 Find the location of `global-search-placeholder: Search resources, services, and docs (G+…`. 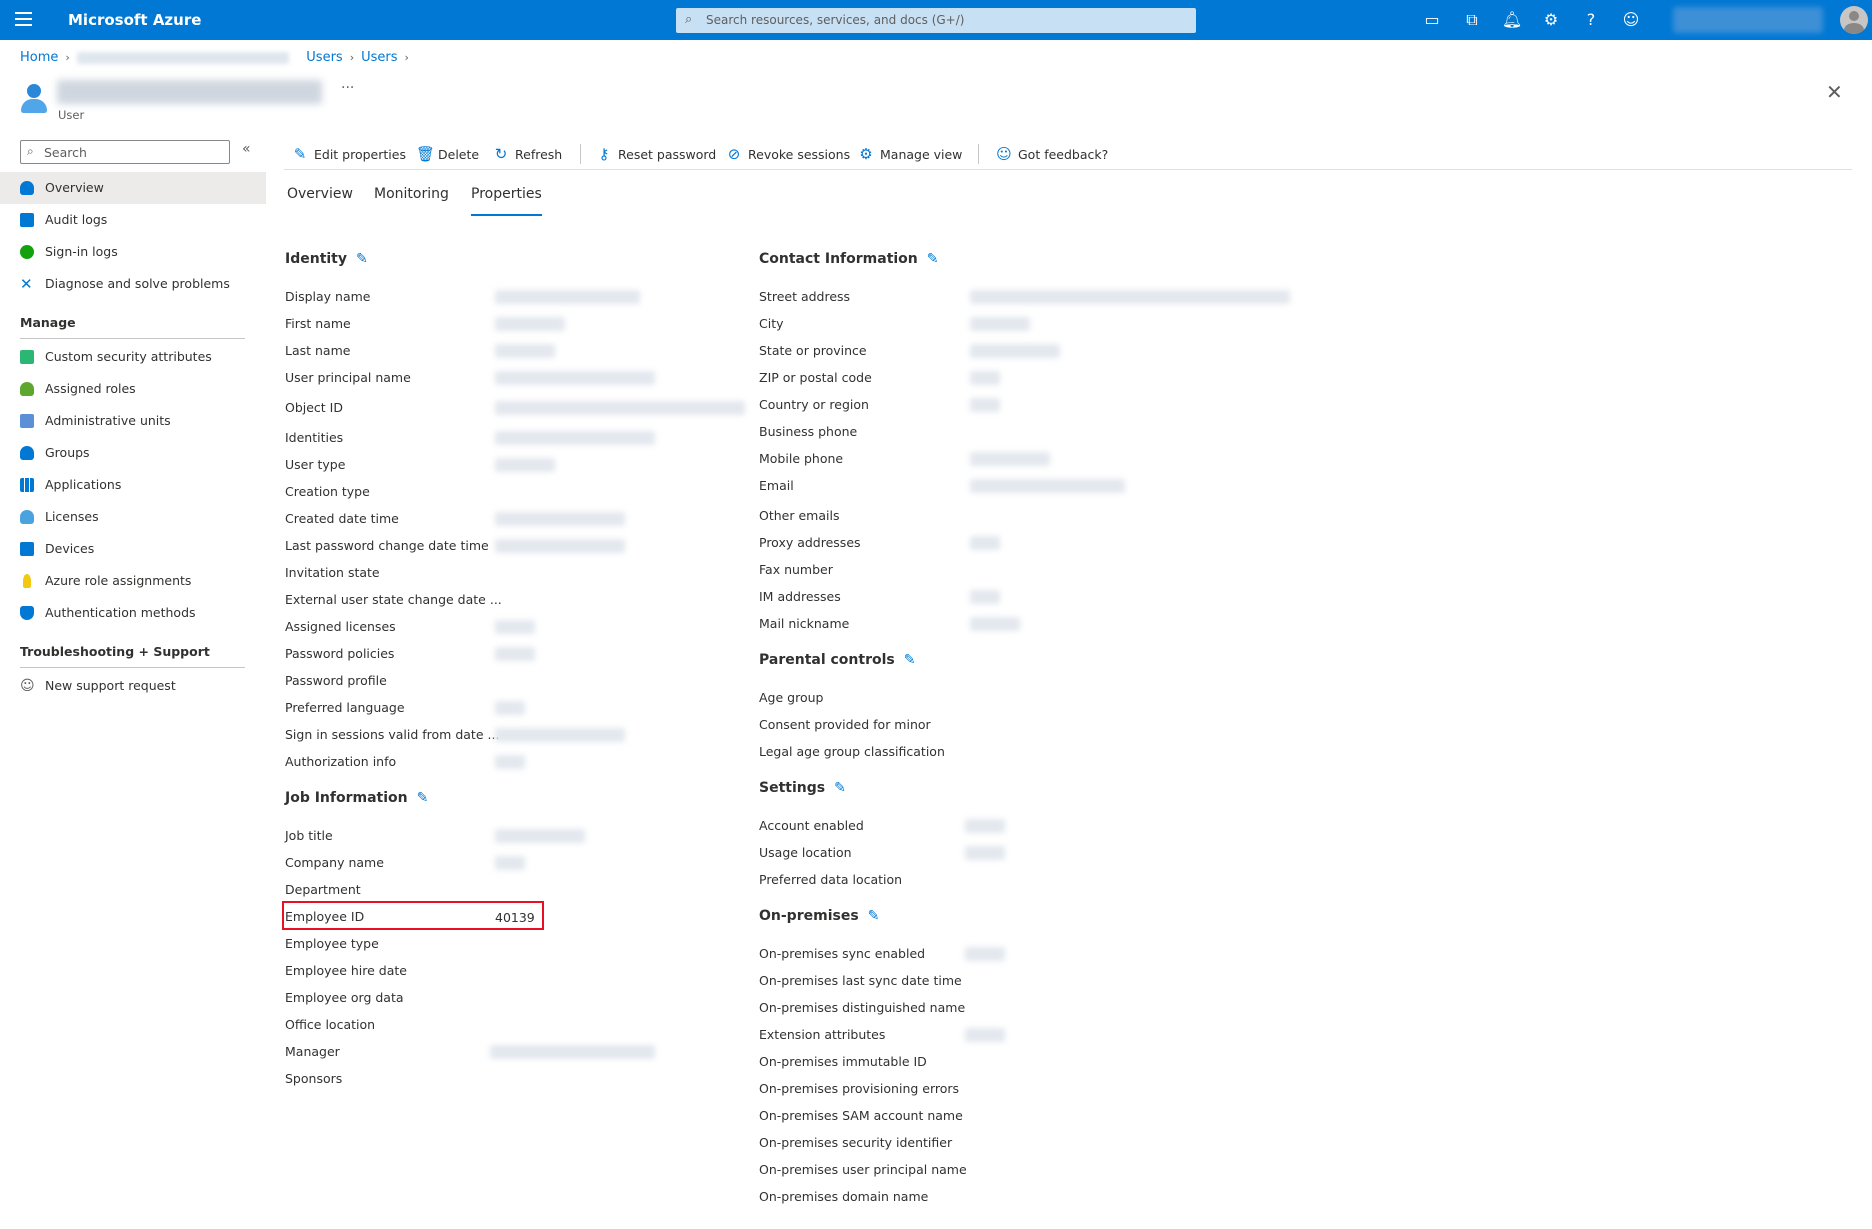

global-search-placeholder: Search resources, services, and docs (G+… is located at coordinates (835, 20).